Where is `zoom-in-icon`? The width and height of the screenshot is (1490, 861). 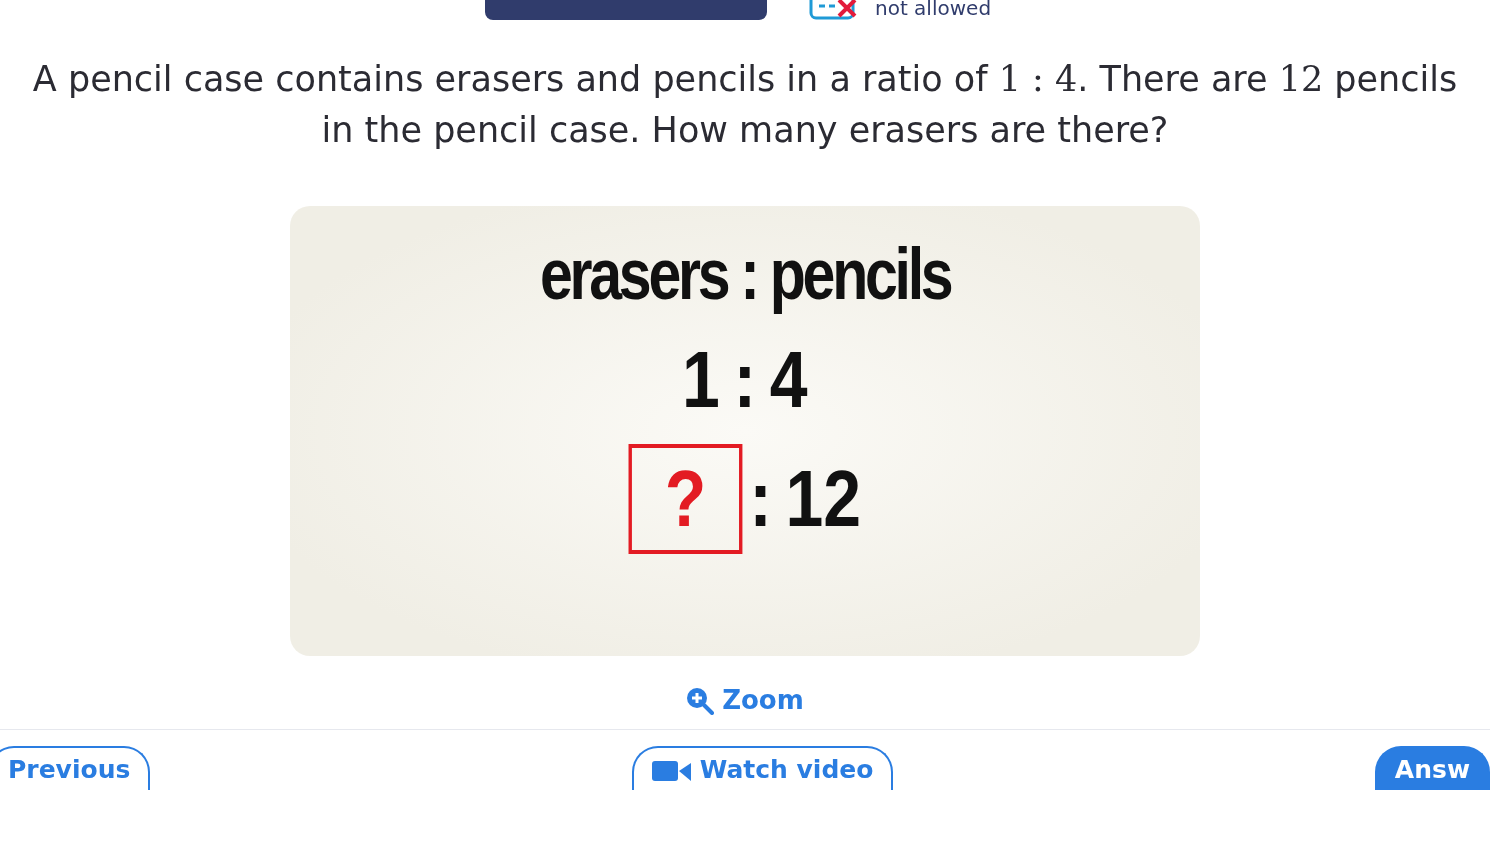
zoom-in-icon is located at coordinates (700, 700).